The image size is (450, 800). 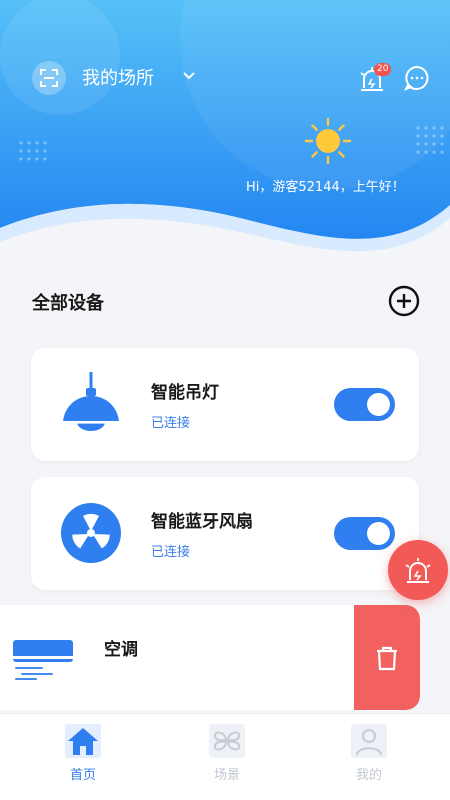 What do you see at coordinates (368, 775) in the screenshot?
I see `tab-label: 我的` at bounding box center [368, 775].